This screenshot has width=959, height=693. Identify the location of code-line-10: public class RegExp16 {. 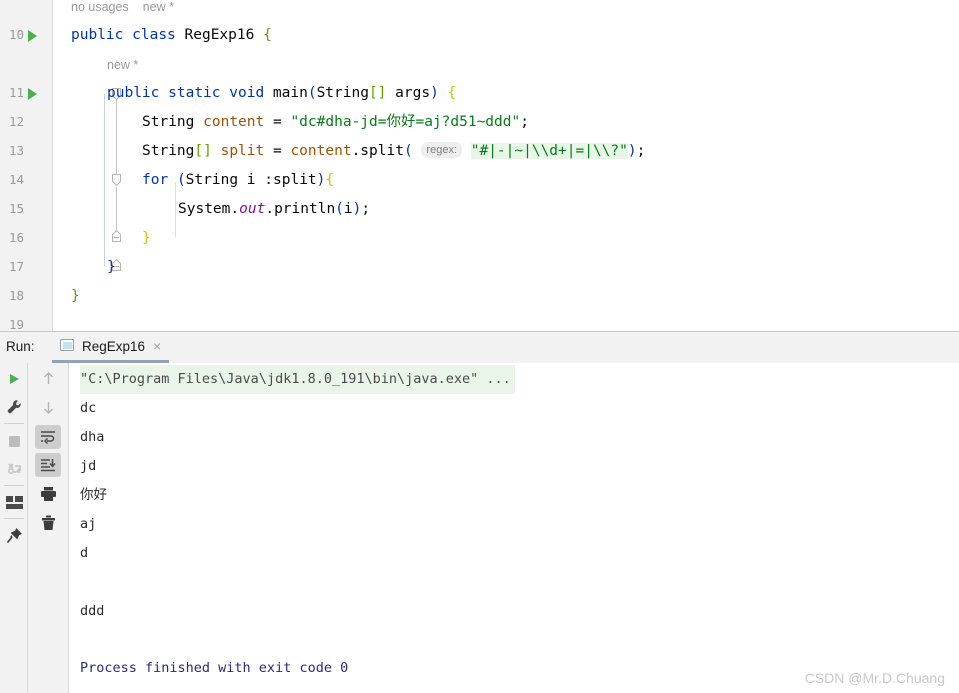
(171, 35).